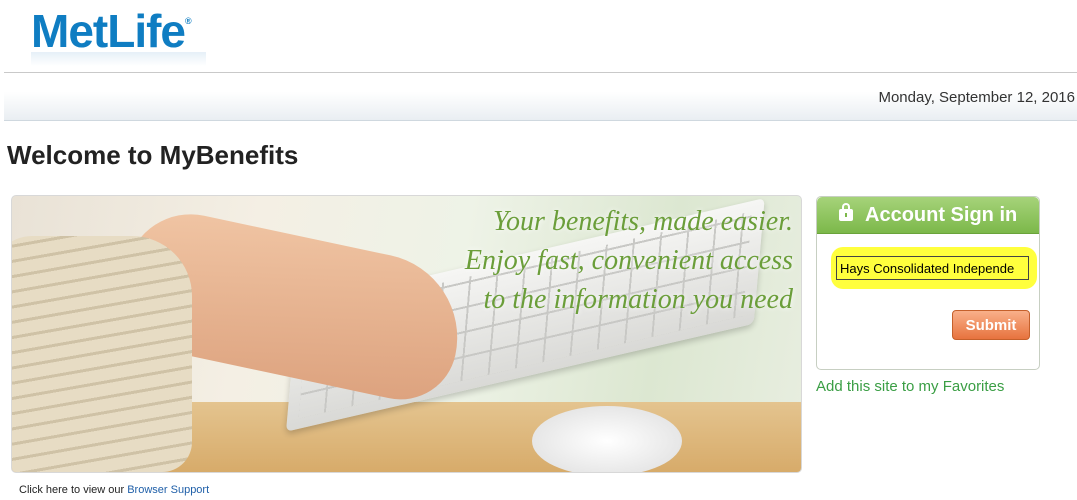  What do you see at coordinates (941, 215) in the screenshot?
I see `signin-heading: Account Sign in` at bounding box center [941, 215].